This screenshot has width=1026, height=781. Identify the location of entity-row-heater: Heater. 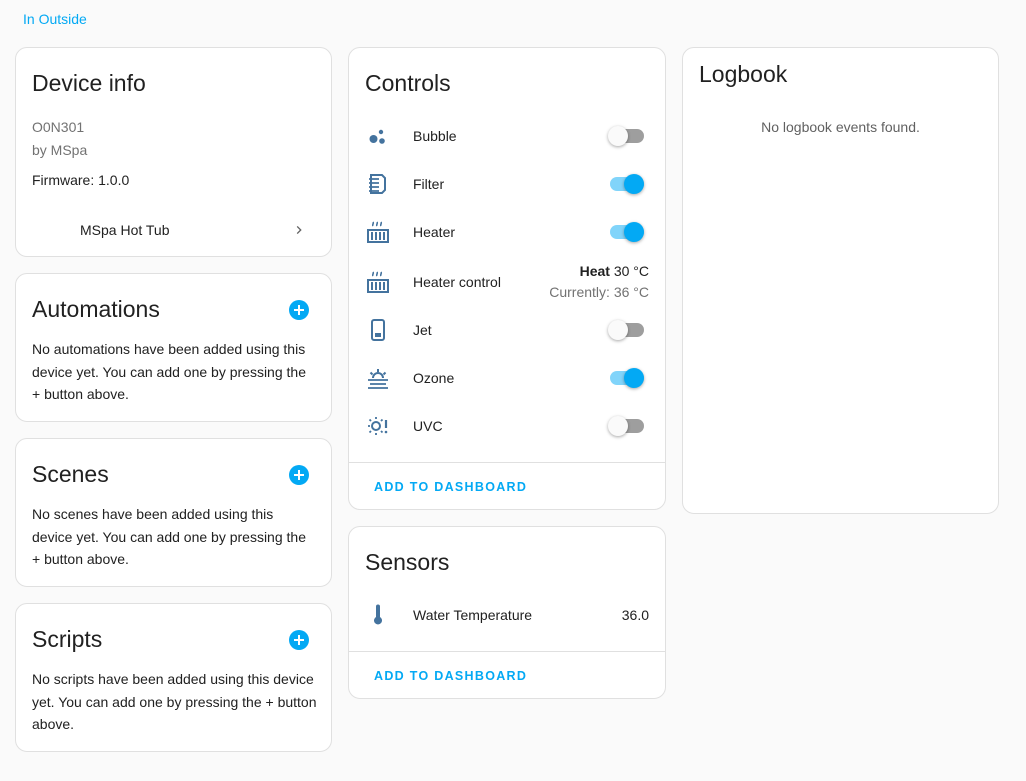
(507, 232).